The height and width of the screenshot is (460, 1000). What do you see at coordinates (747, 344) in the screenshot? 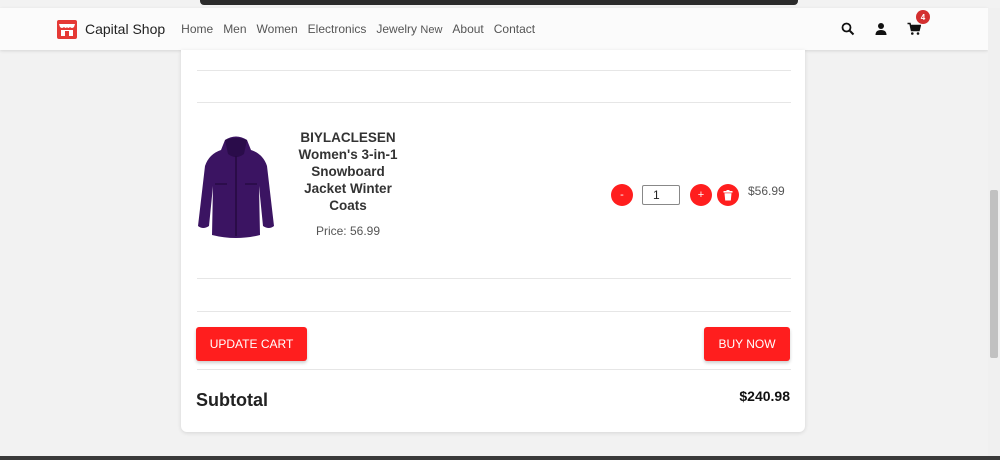
I see `buy-now-button: BUY NOW` at bounding box center [747, 344].